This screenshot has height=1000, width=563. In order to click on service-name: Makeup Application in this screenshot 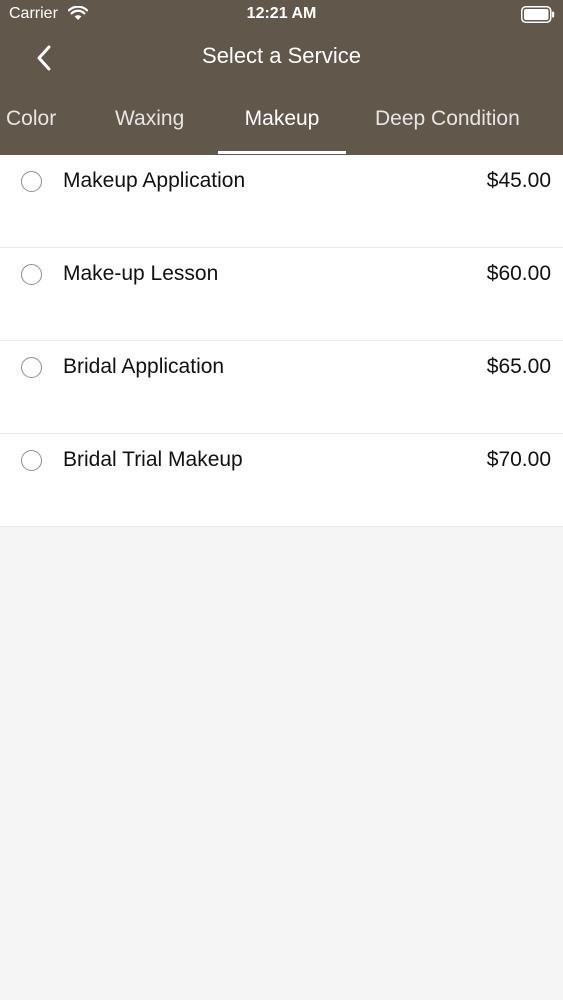, I will do `click(154, 180)`.